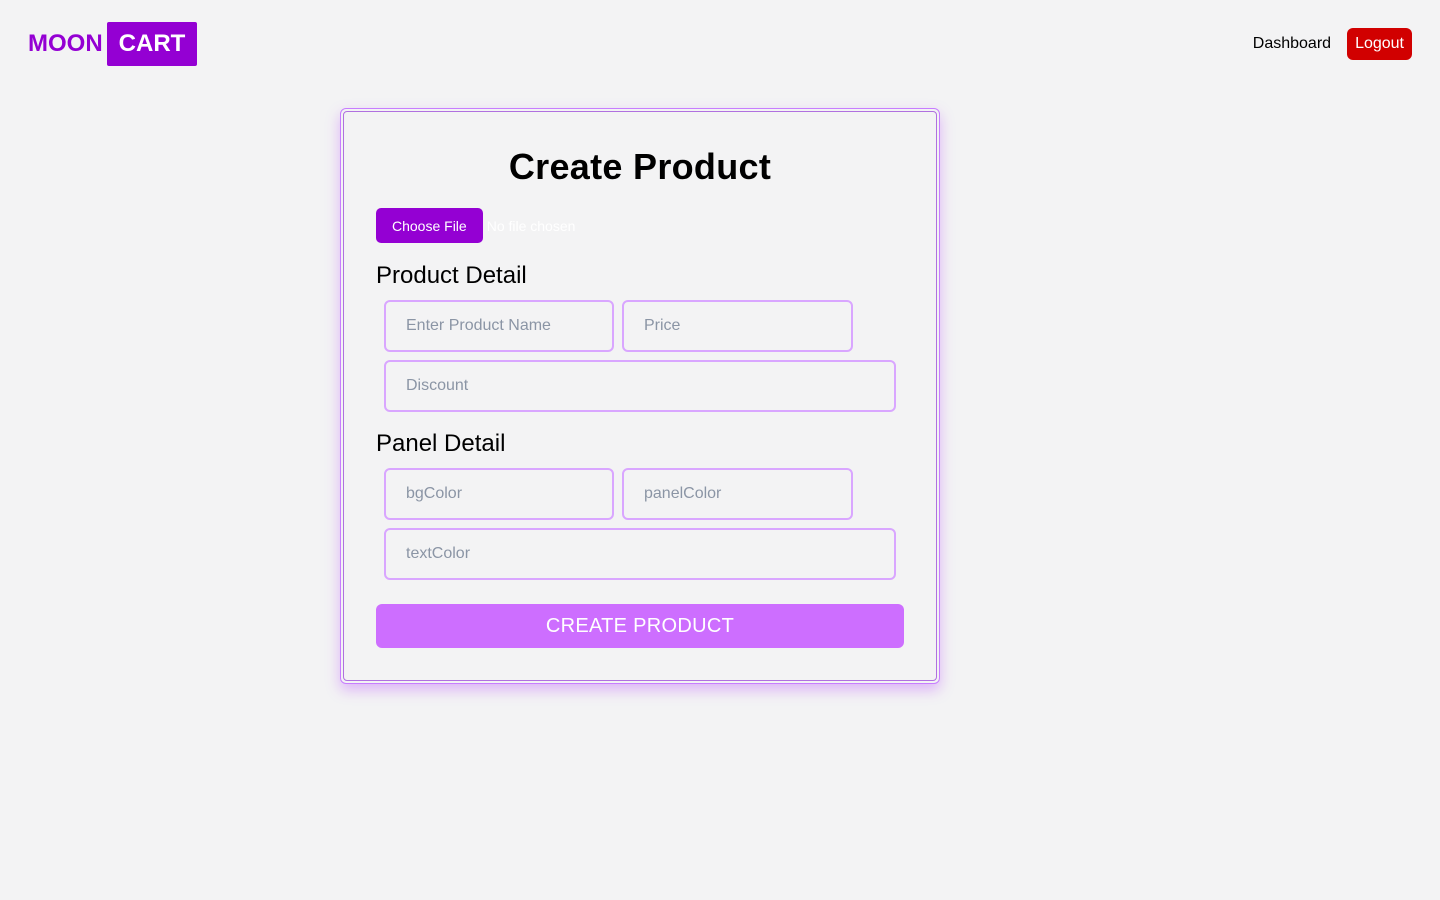 Image resolution: width=1440 pixels, height=900 pixels. I want to click on brand-logo-moon: MOON, so click(65, 43).